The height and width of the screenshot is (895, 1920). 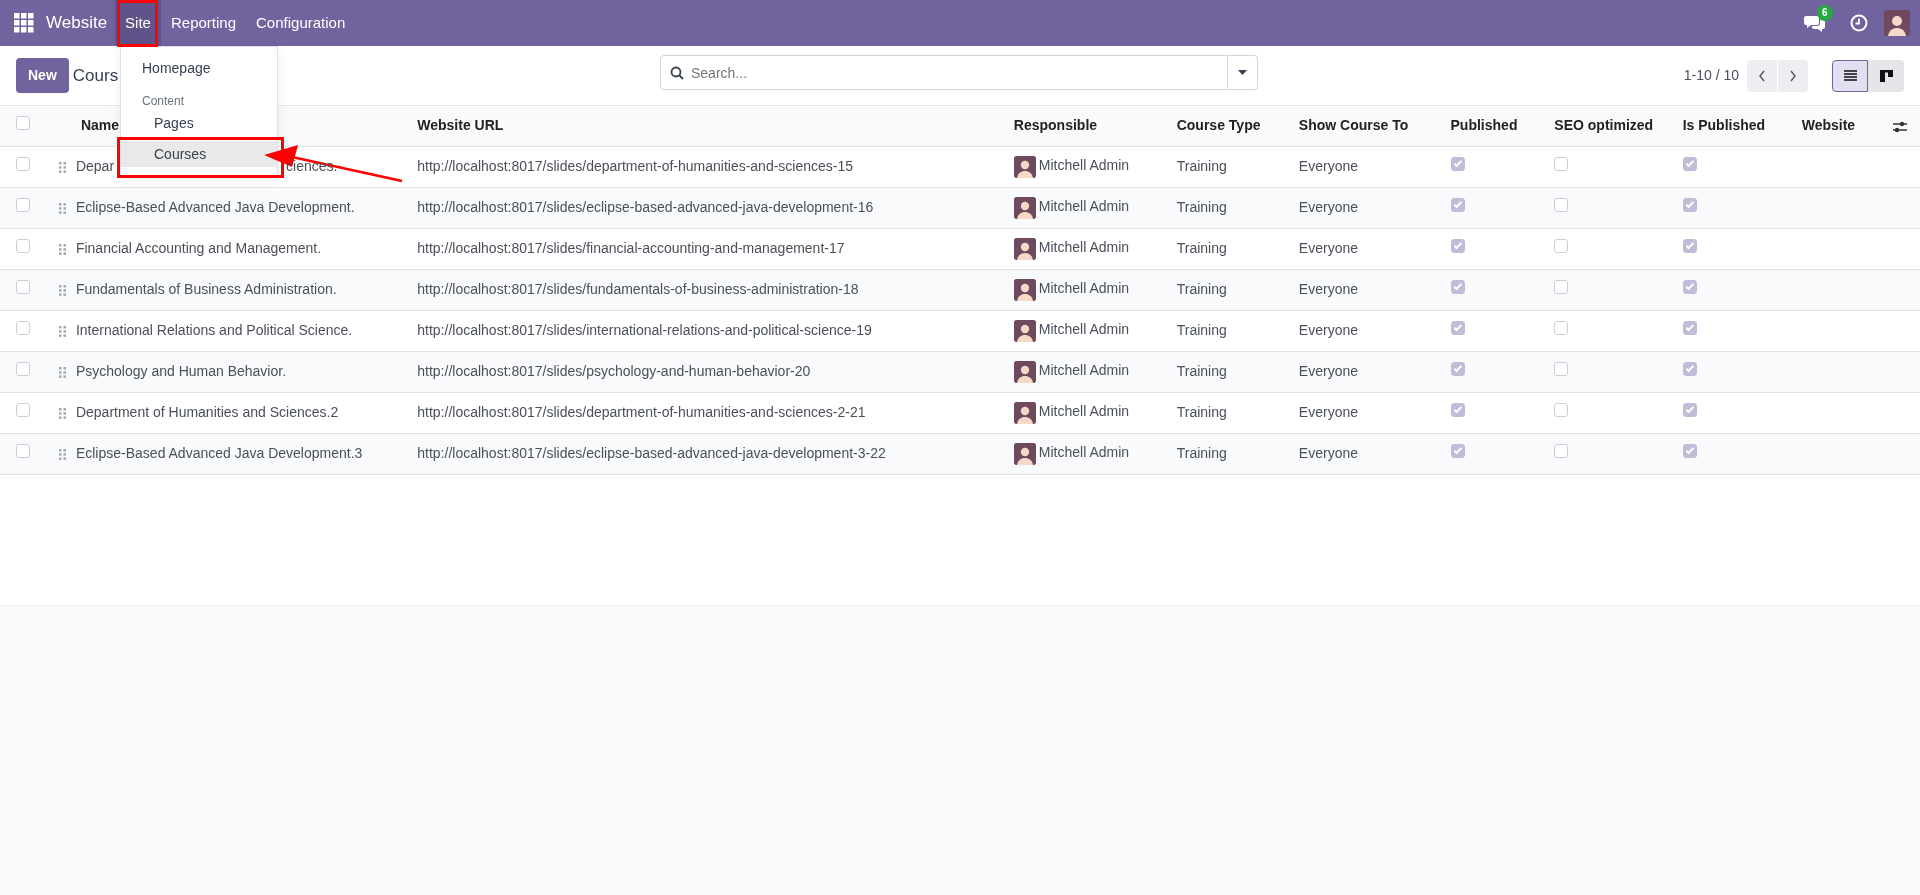 I want to click on list-view-button, so click(x=1850, y=75).